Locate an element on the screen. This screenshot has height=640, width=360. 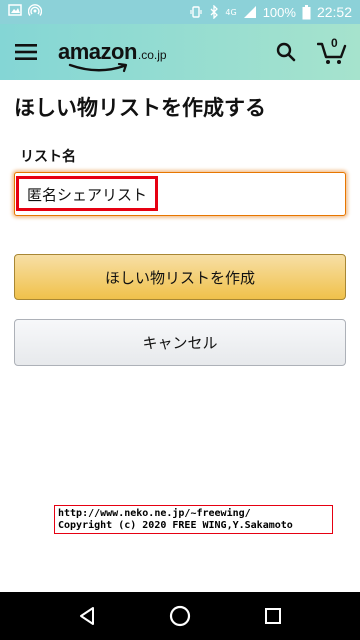
copyright-text: Copyright (c) 2020 FREE WING,Y.Sakamoto is located at coordinates (175, 525).